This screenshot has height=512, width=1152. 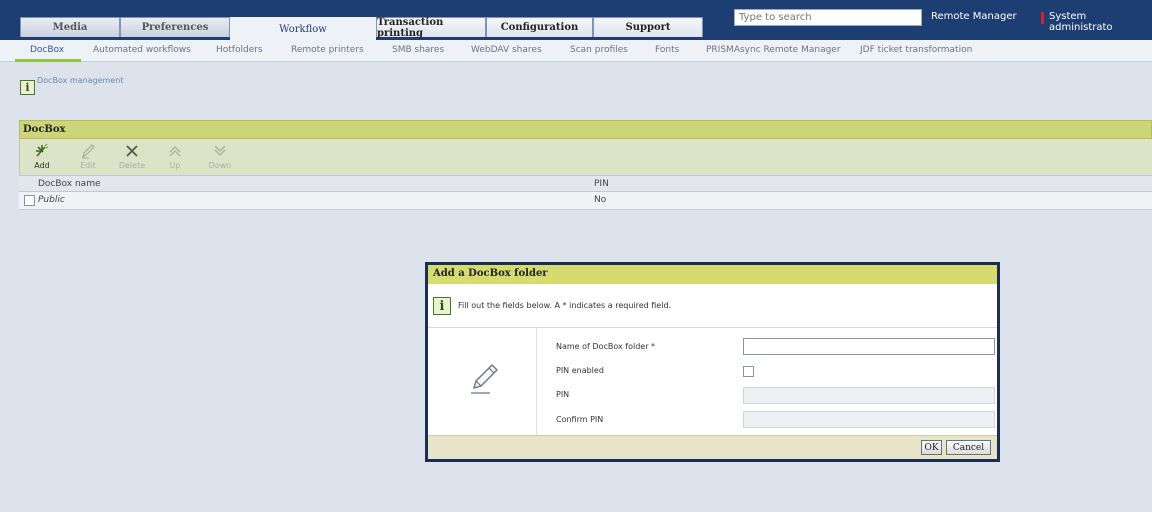 I want to click on dialog-footer: OK Cancel, so click(x=712, y=447).